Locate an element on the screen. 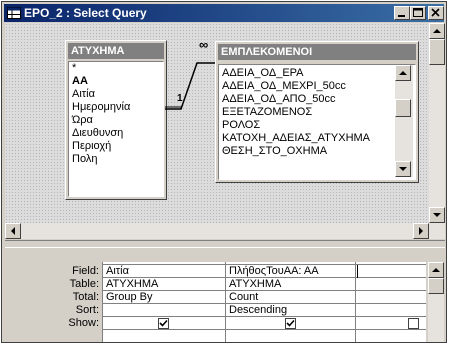 This screenshot has width=449, height=345. field-item: ΑΔΕΙΑ_ΟΔ_ΑΠΟ_50cc is located at coordinates (317, 99).